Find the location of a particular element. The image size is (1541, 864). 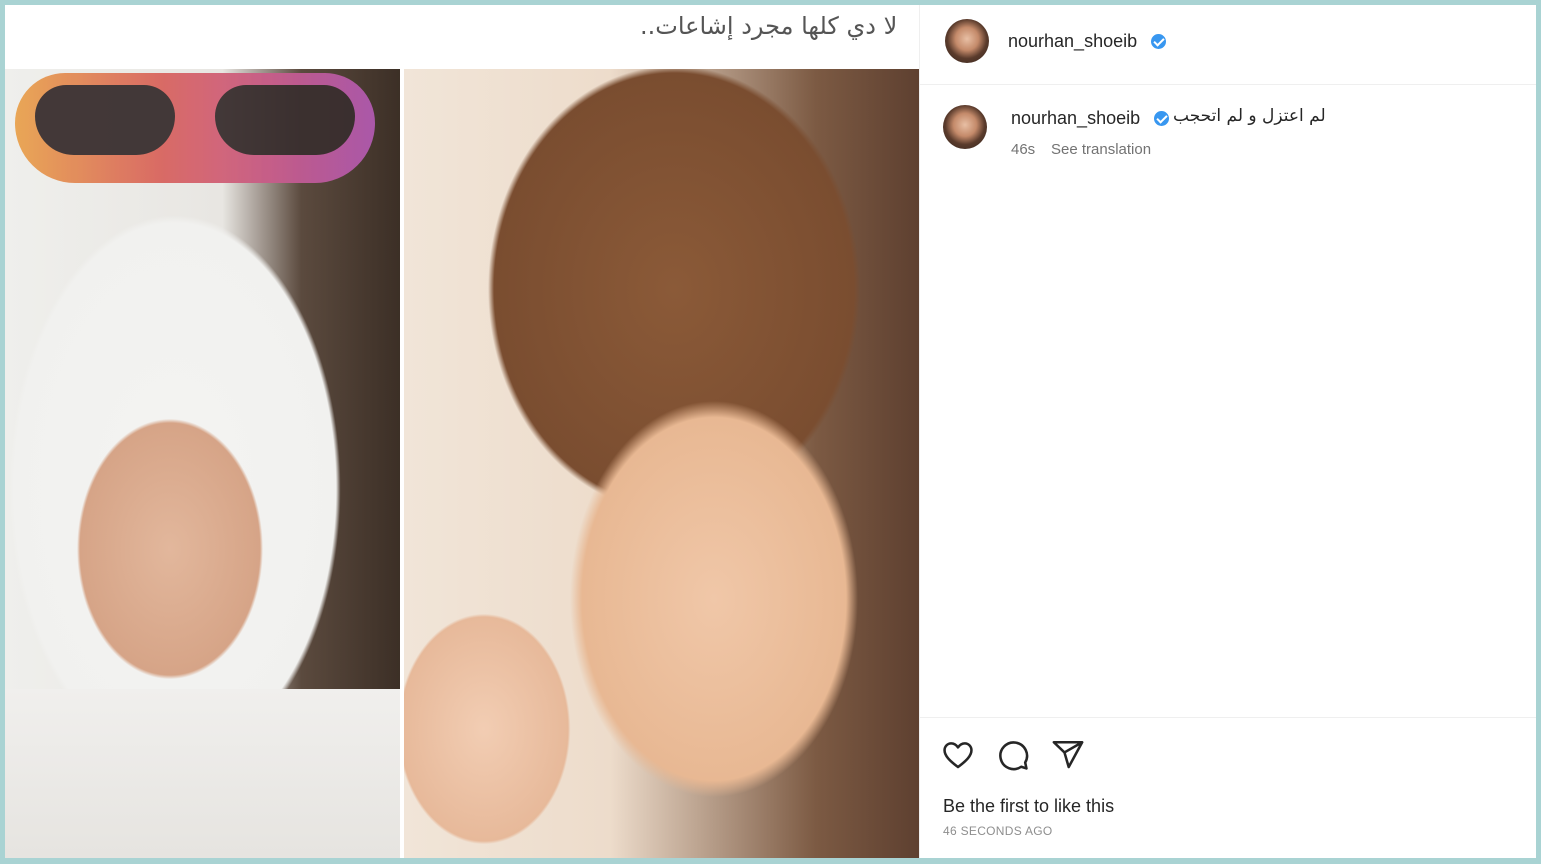

scarf-graphic is located at coordinates (202, 773).